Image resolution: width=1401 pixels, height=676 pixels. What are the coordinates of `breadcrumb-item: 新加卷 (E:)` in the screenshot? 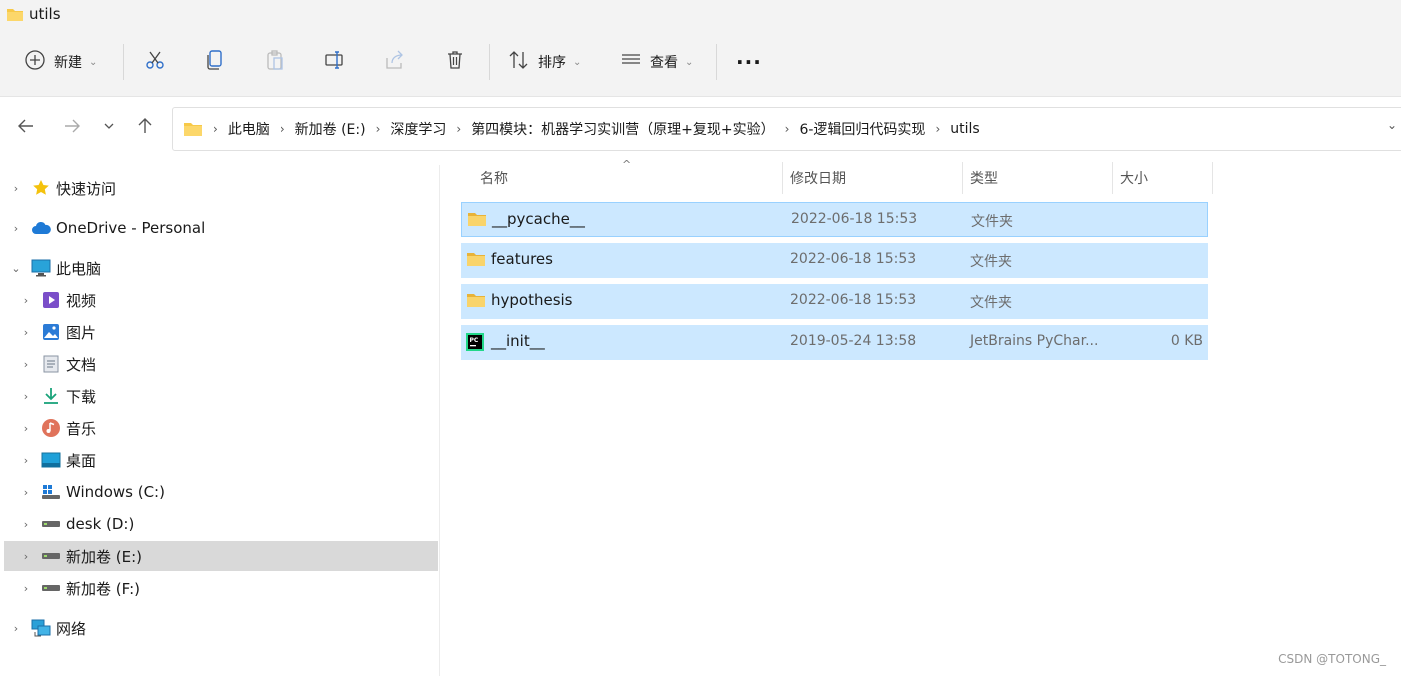 It's located at (330, 129).